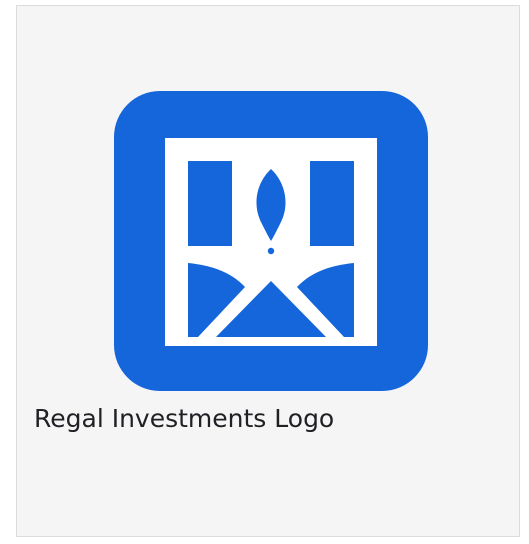 This screenshot has height=544, width=529. Describe the element at coordinates (271, 251) in the screenshot. I see `logo-center-dot` at that location.